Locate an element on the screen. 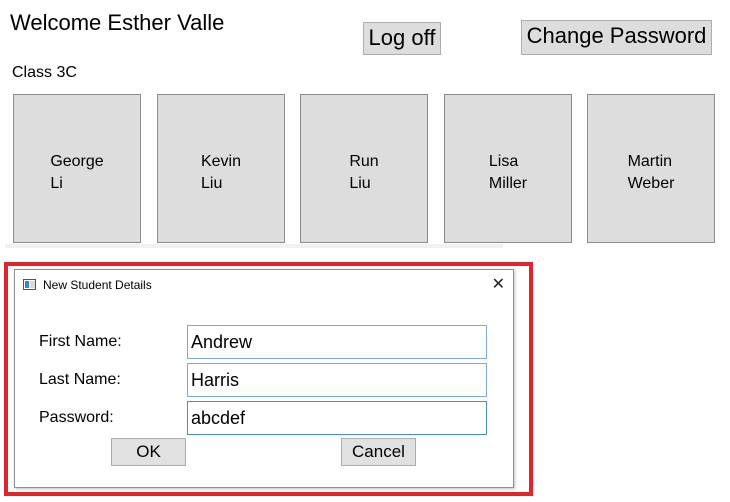  student-last-name: Miller is located at coordinates (508, 183).